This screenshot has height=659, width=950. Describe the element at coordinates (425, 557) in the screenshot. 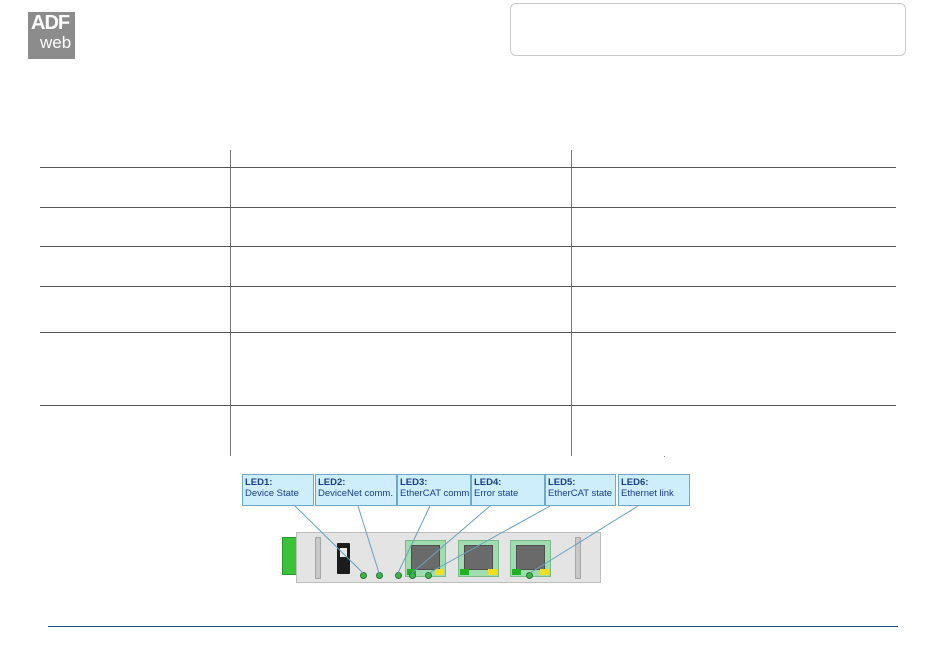

I see `ethernet-port-1-socket` at that location.